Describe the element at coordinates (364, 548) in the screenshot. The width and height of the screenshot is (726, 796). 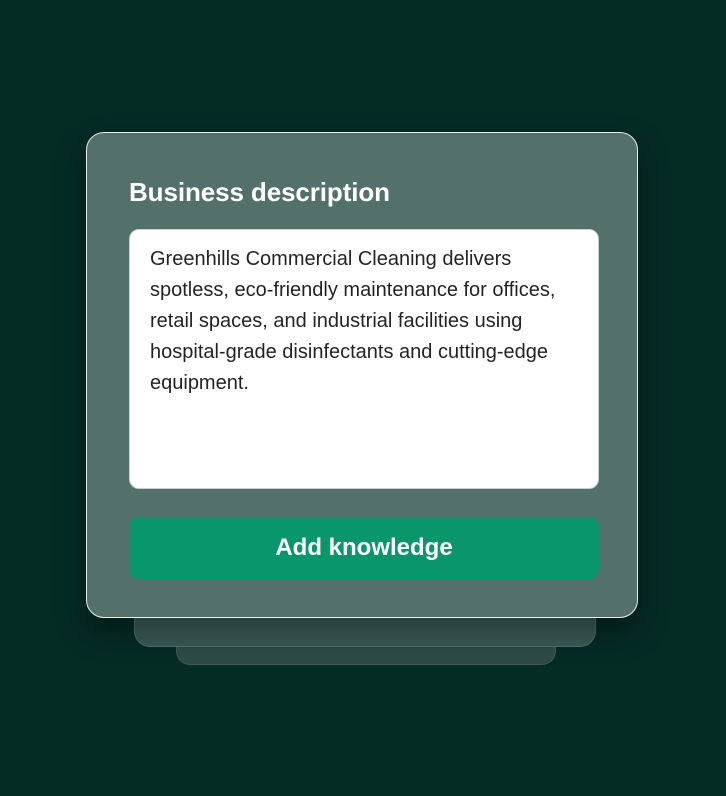
I see `add-knowledge-button: Add knowledge` at that location.